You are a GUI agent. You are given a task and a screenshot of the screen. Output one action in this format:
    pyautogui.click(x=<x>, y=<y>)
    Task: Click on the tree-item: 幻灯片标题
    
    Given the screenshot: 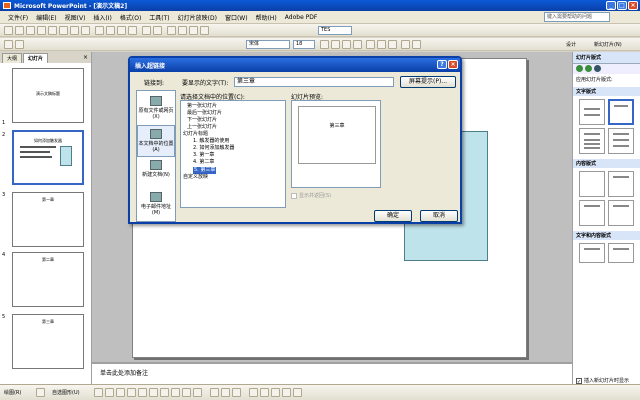 What is the action you would take?
    pyautogui.click(x=233, y=134)
    